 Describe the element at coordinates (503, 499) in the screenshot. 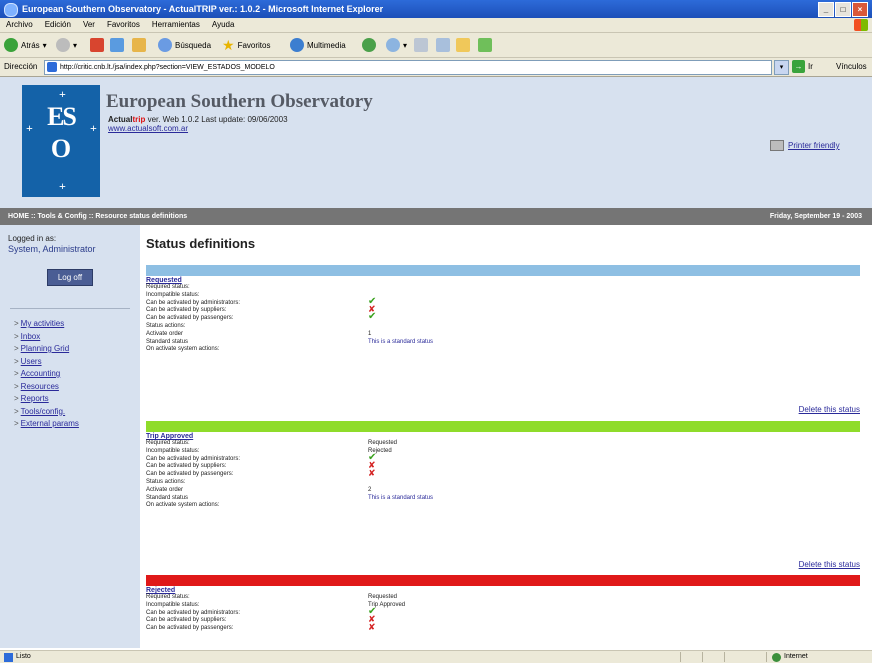

I see `status-row: Standard status This is a standard status` at that location.